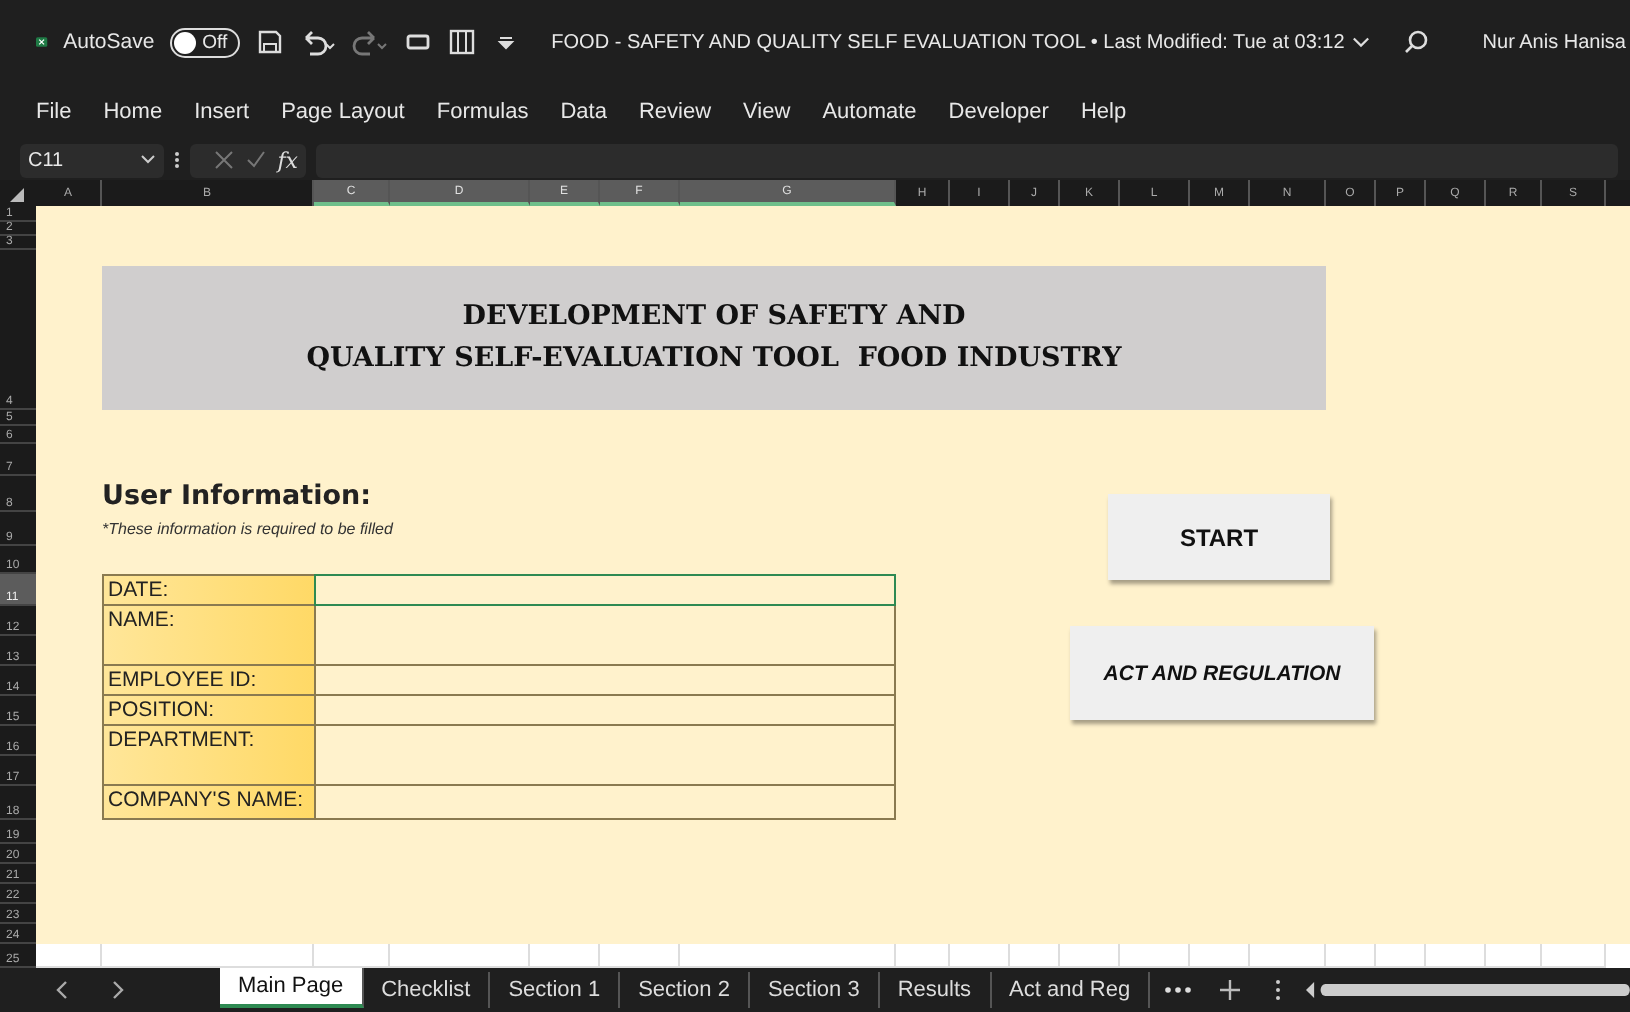 This screenshot has height=1012, width=1630. Describe the element at coordinates (109, 42) in the screenshot. I see `autosave-label: AutoSave` at that location.